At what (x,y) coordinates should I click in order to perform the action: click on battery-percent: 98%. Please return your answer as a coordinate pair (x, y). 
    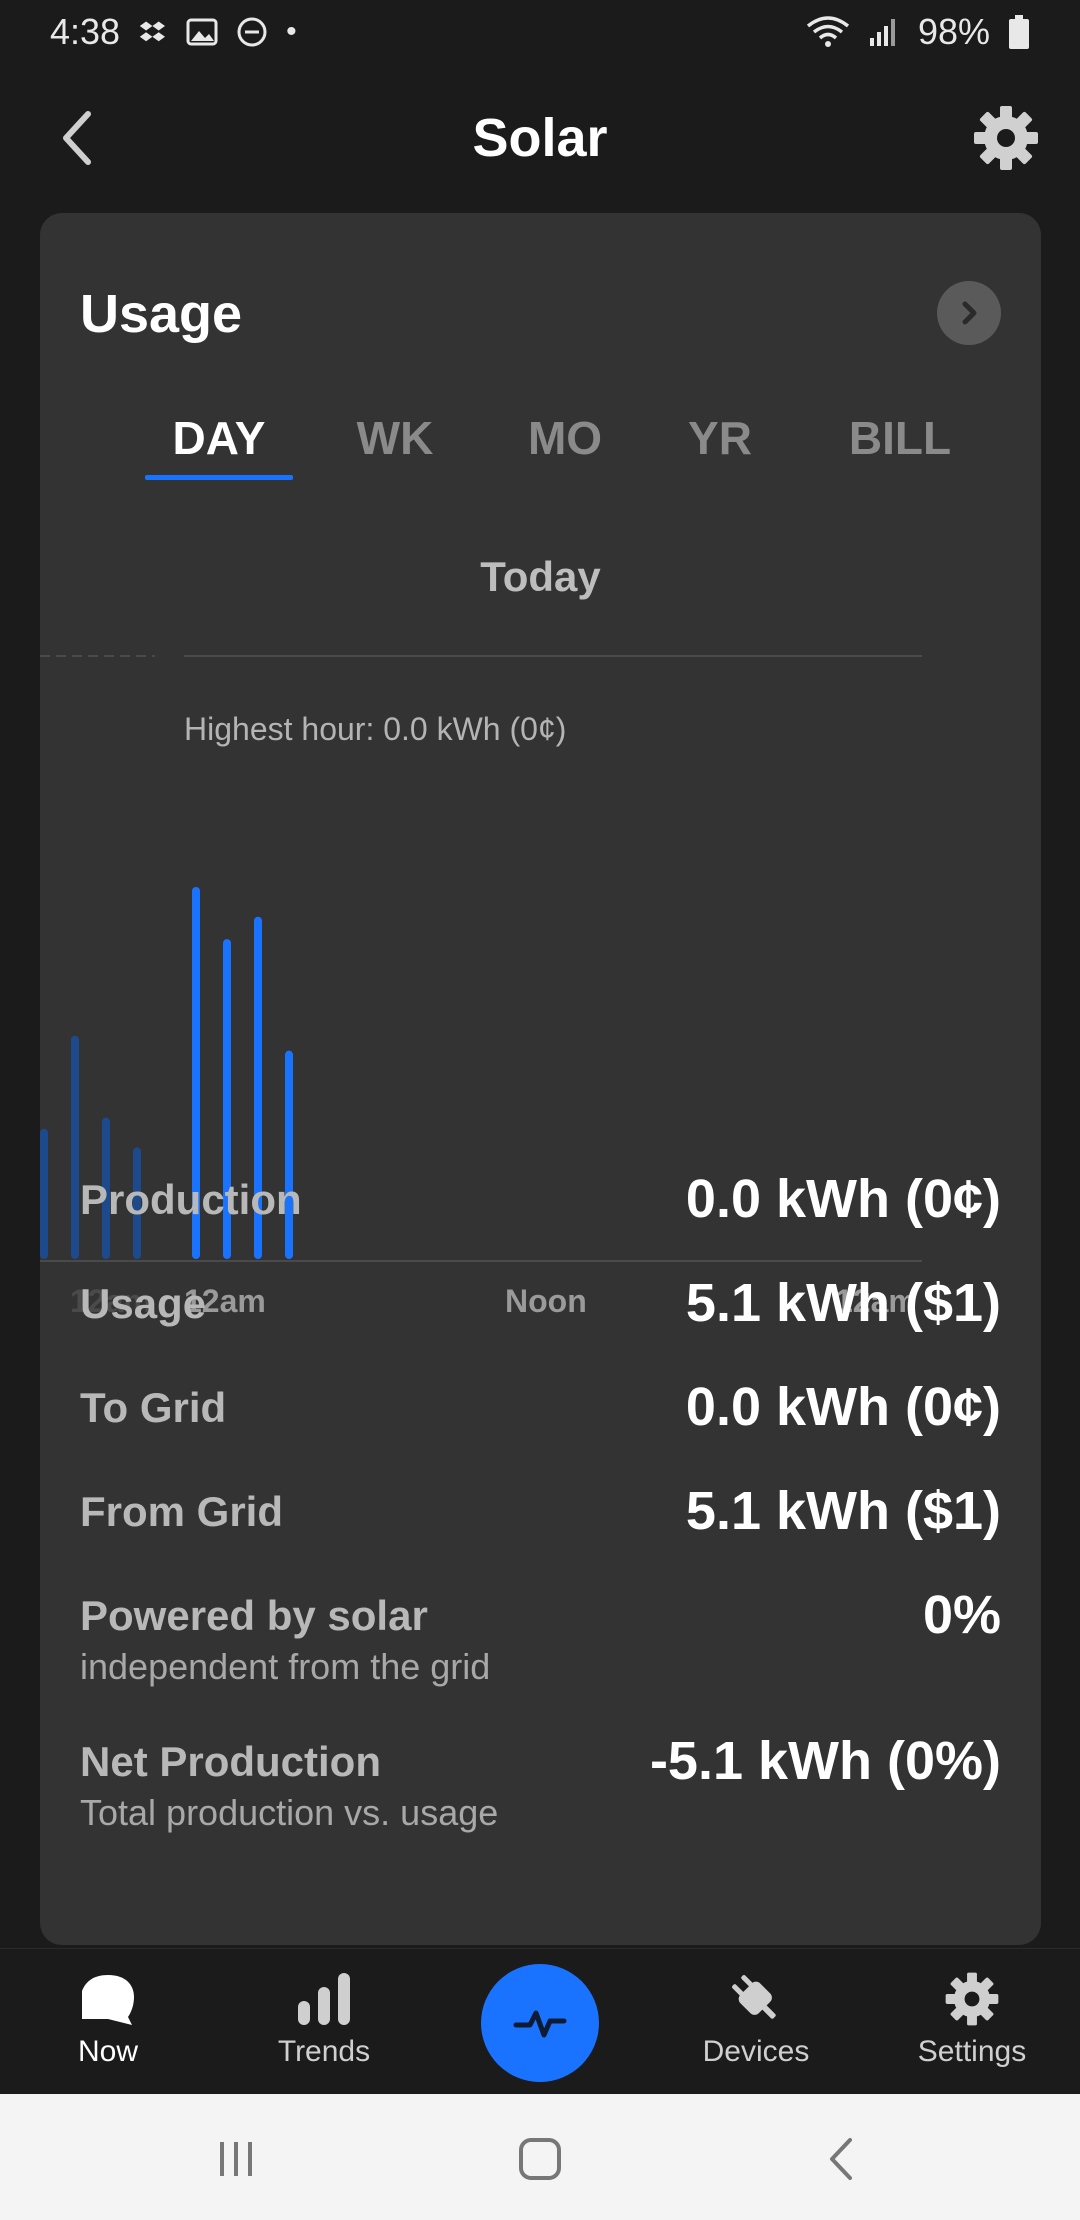
    Looking at the image, I should click on (953, 31).